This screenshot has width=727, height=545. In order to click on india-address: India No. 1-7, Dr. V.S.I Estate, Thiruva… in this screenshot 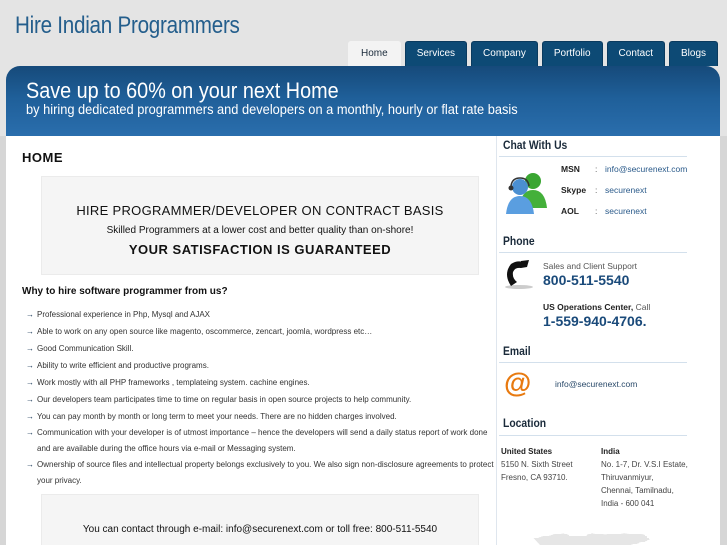, I will do `click(644, 477)`.